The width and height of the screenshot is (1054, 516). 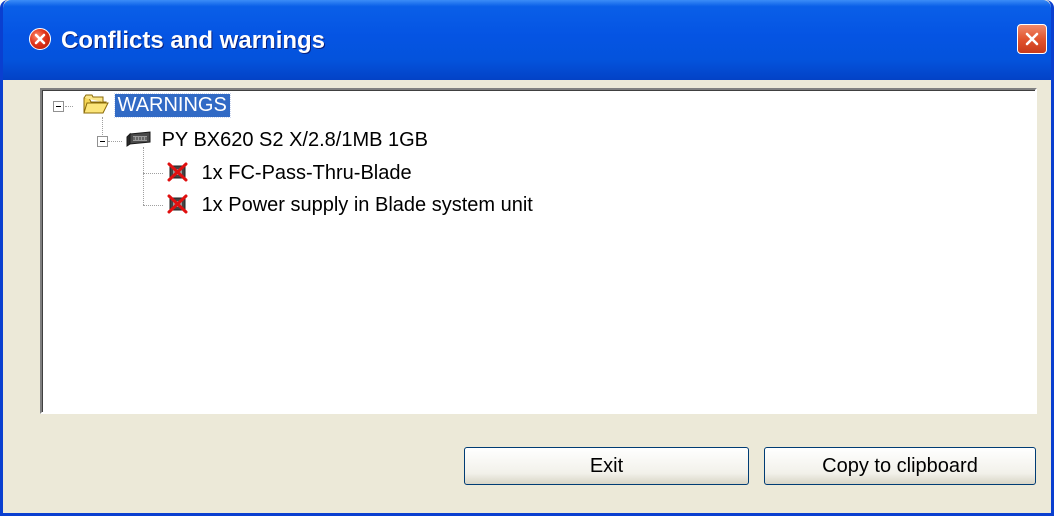 I want to click on tree-node-label: PY BX620 S2 X/2.8/1MB 1GB, so click(x=295, y=140).